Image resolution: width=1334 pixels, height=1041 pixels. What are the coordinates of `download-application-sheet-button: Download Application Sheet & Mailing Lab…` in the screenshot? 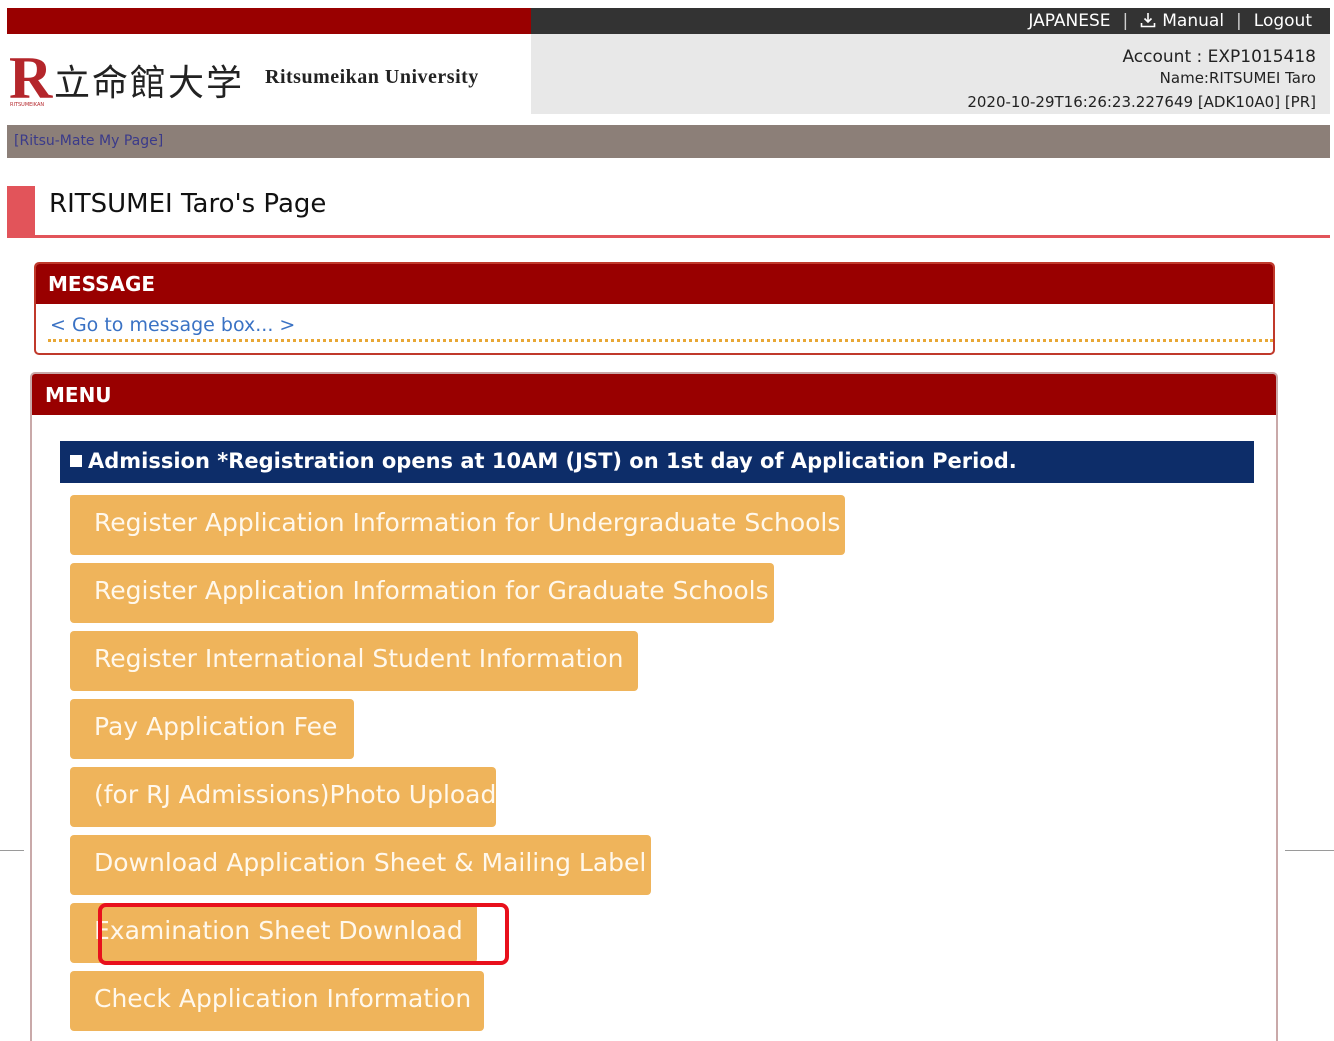 It's located at (360, 865).